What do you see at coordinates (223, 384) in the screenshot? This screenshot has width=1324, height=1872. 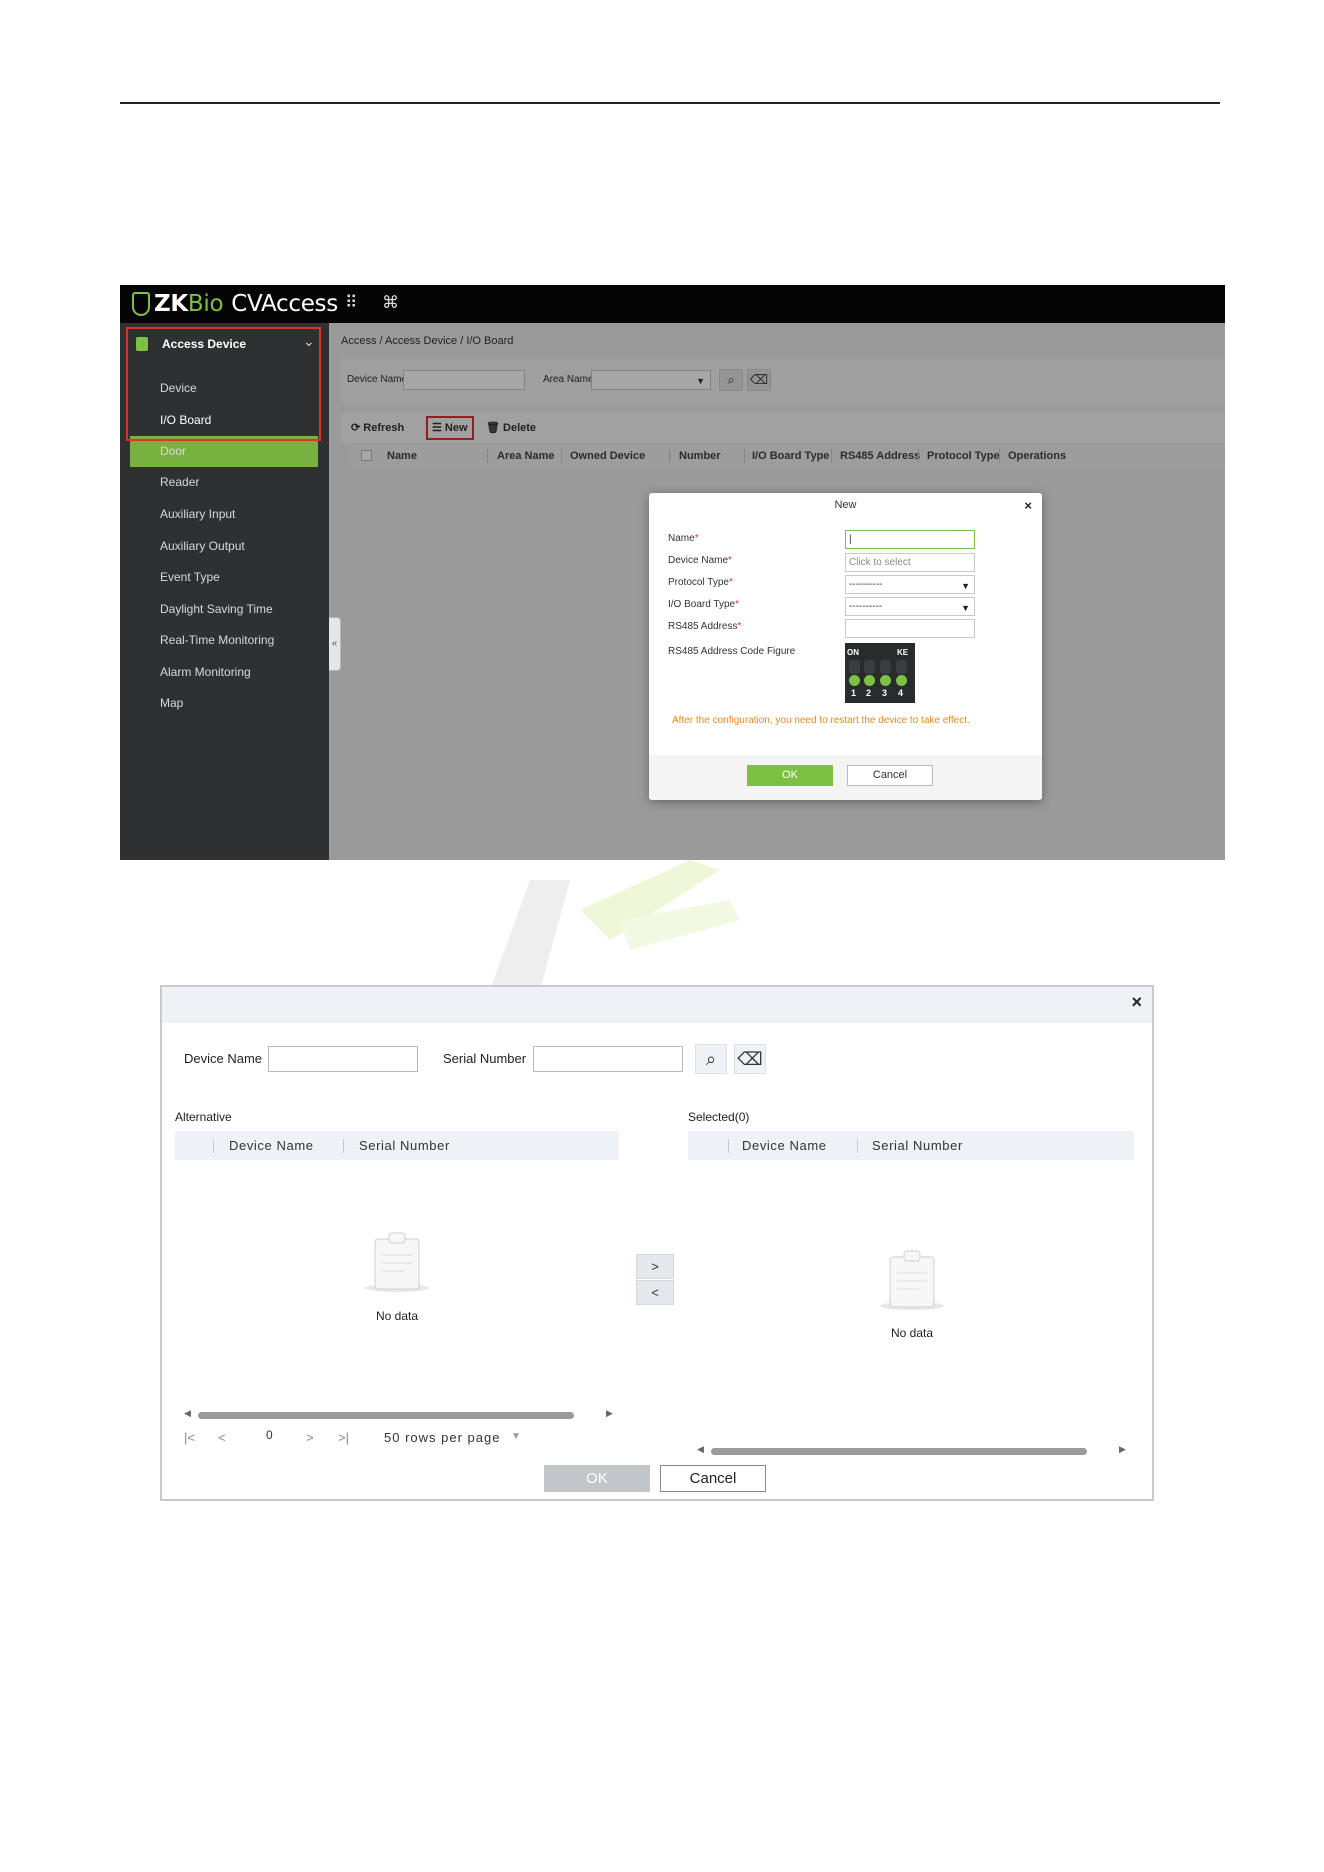 I see `highlight-box-access-device` at bounding box center [223, 384].